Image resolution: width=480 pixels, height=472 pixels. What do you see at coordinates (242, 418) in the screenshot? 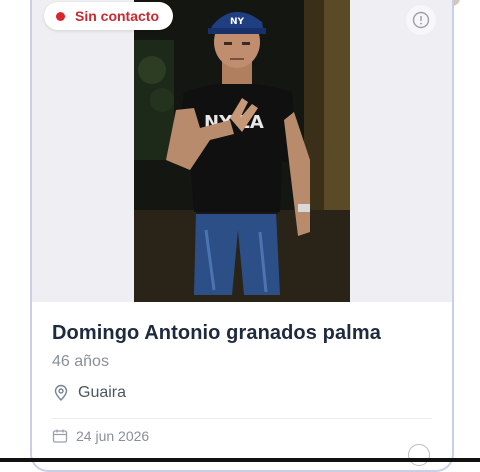
I see `divider` at bounding box center [242, 418].